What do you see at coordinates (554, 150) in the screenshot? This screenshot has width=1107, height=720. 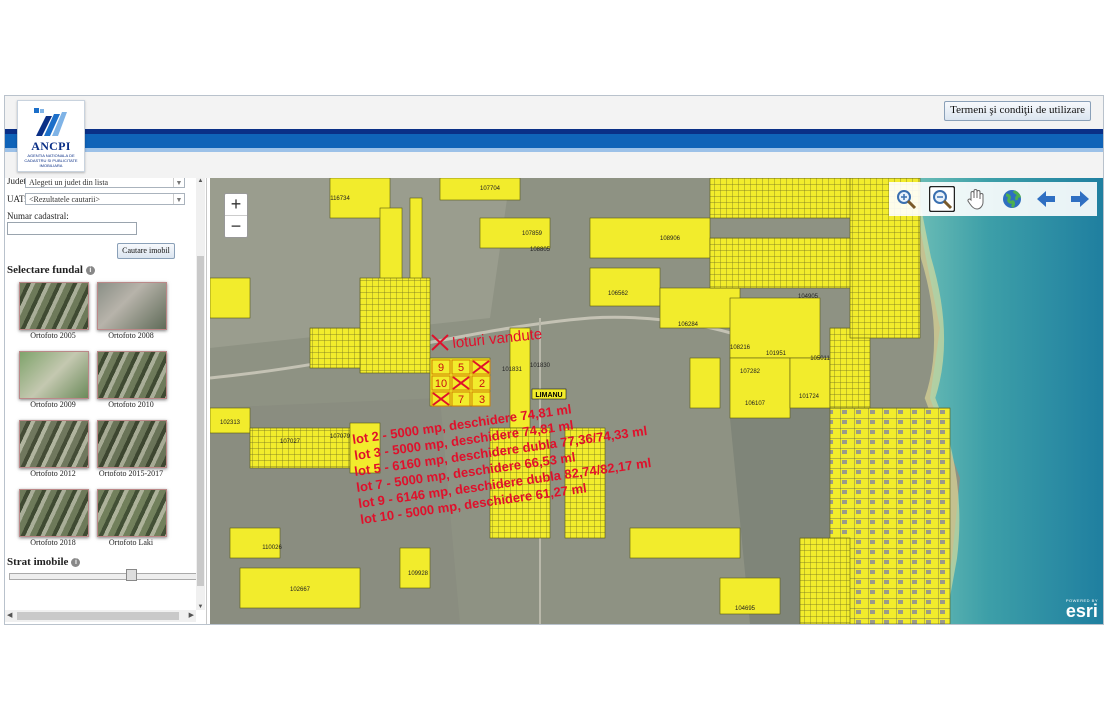 I see `header-band-light` at bounding box center [554, 150].